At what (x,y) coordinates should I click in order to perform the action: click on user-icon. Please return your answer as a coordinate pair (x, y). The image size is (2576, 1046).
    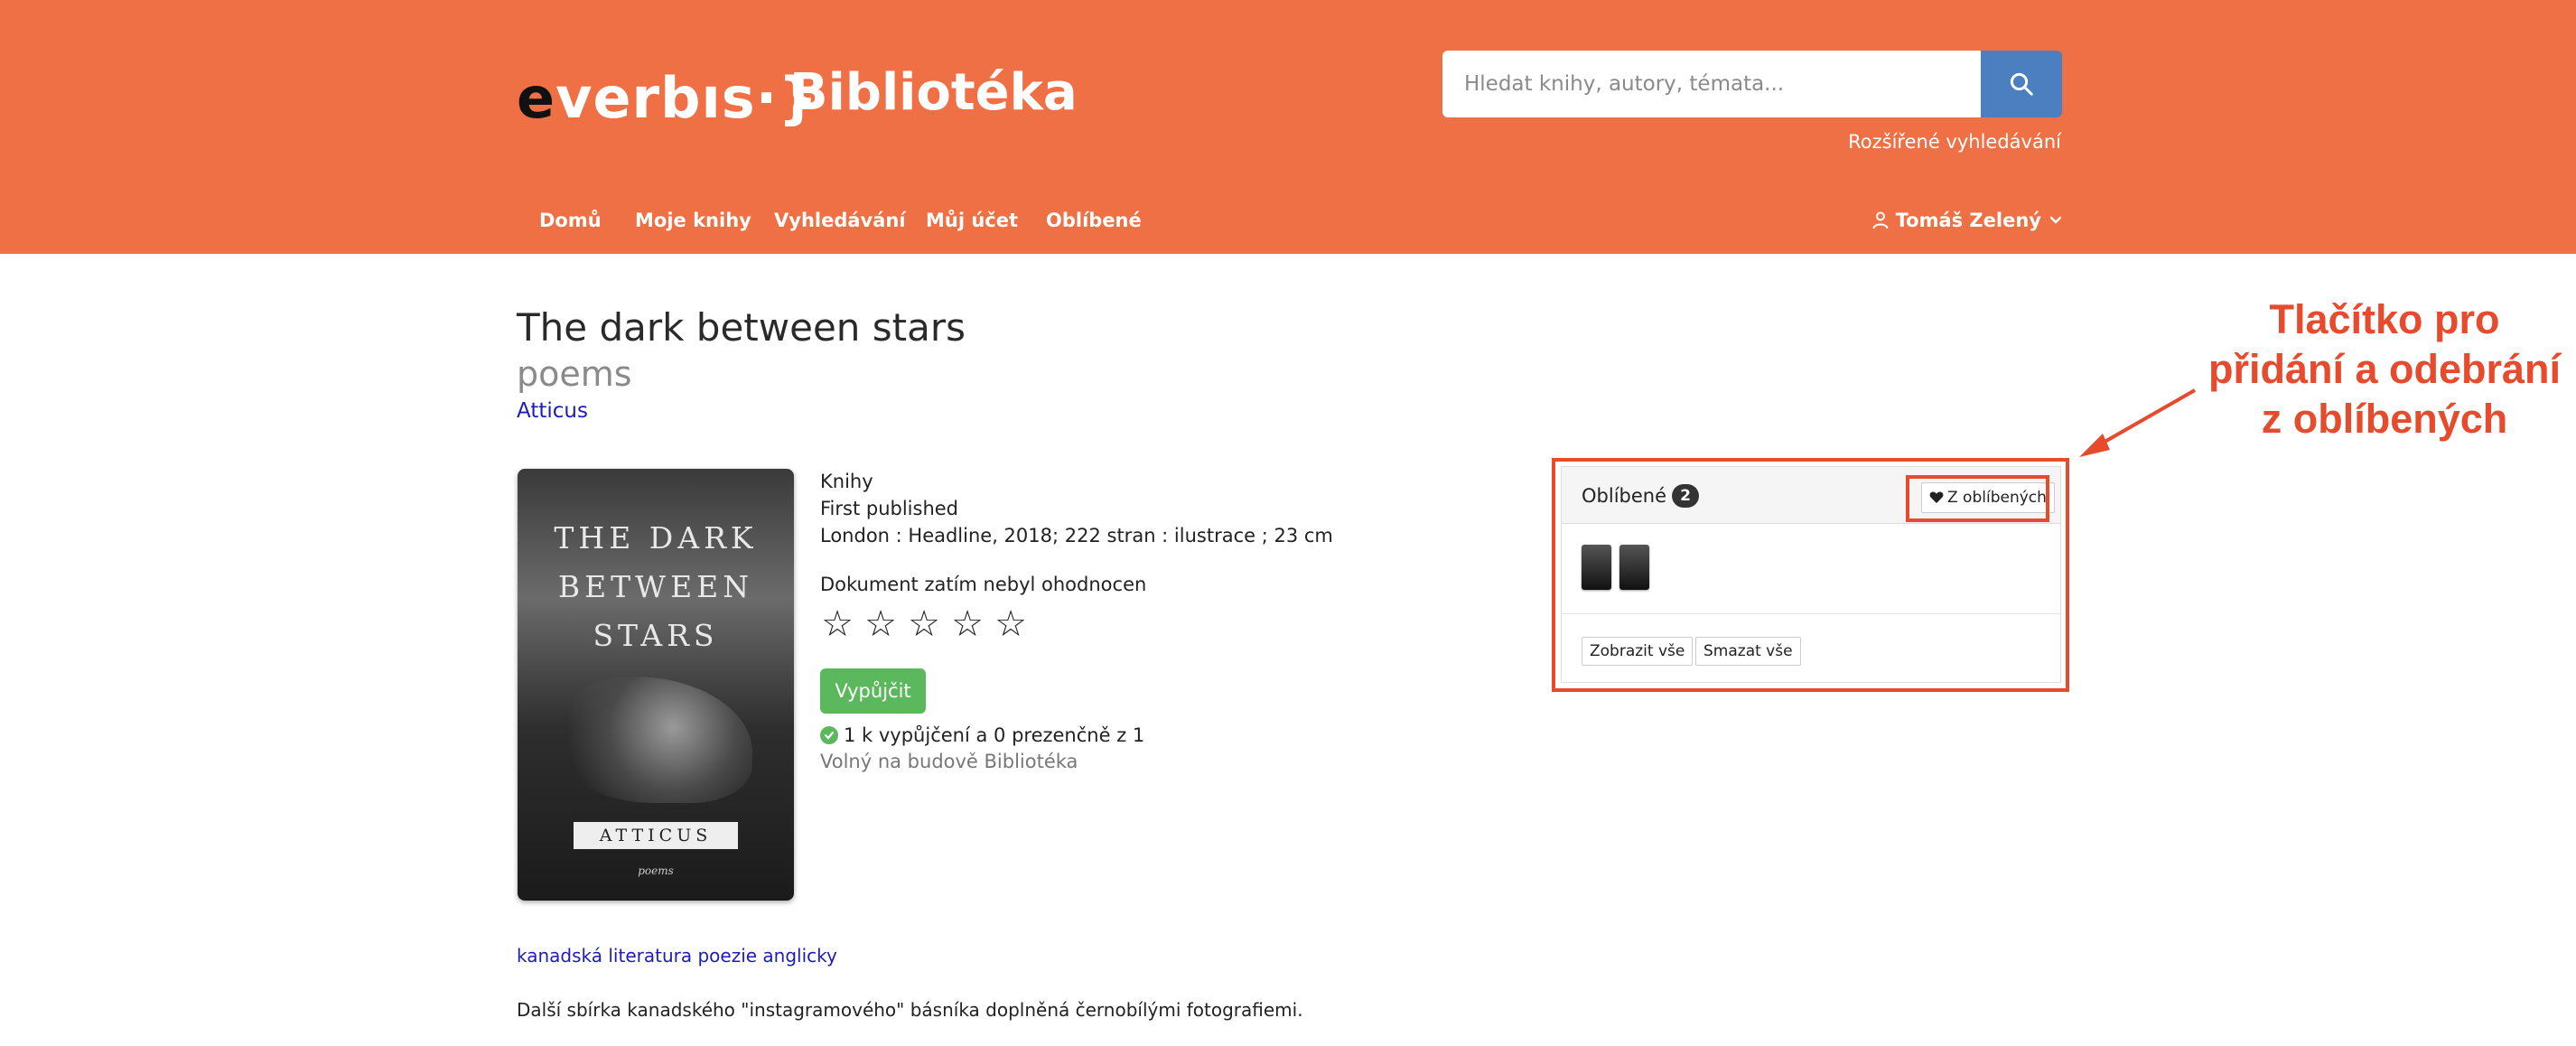
    Looking at the image, I should click on (1881, 220).